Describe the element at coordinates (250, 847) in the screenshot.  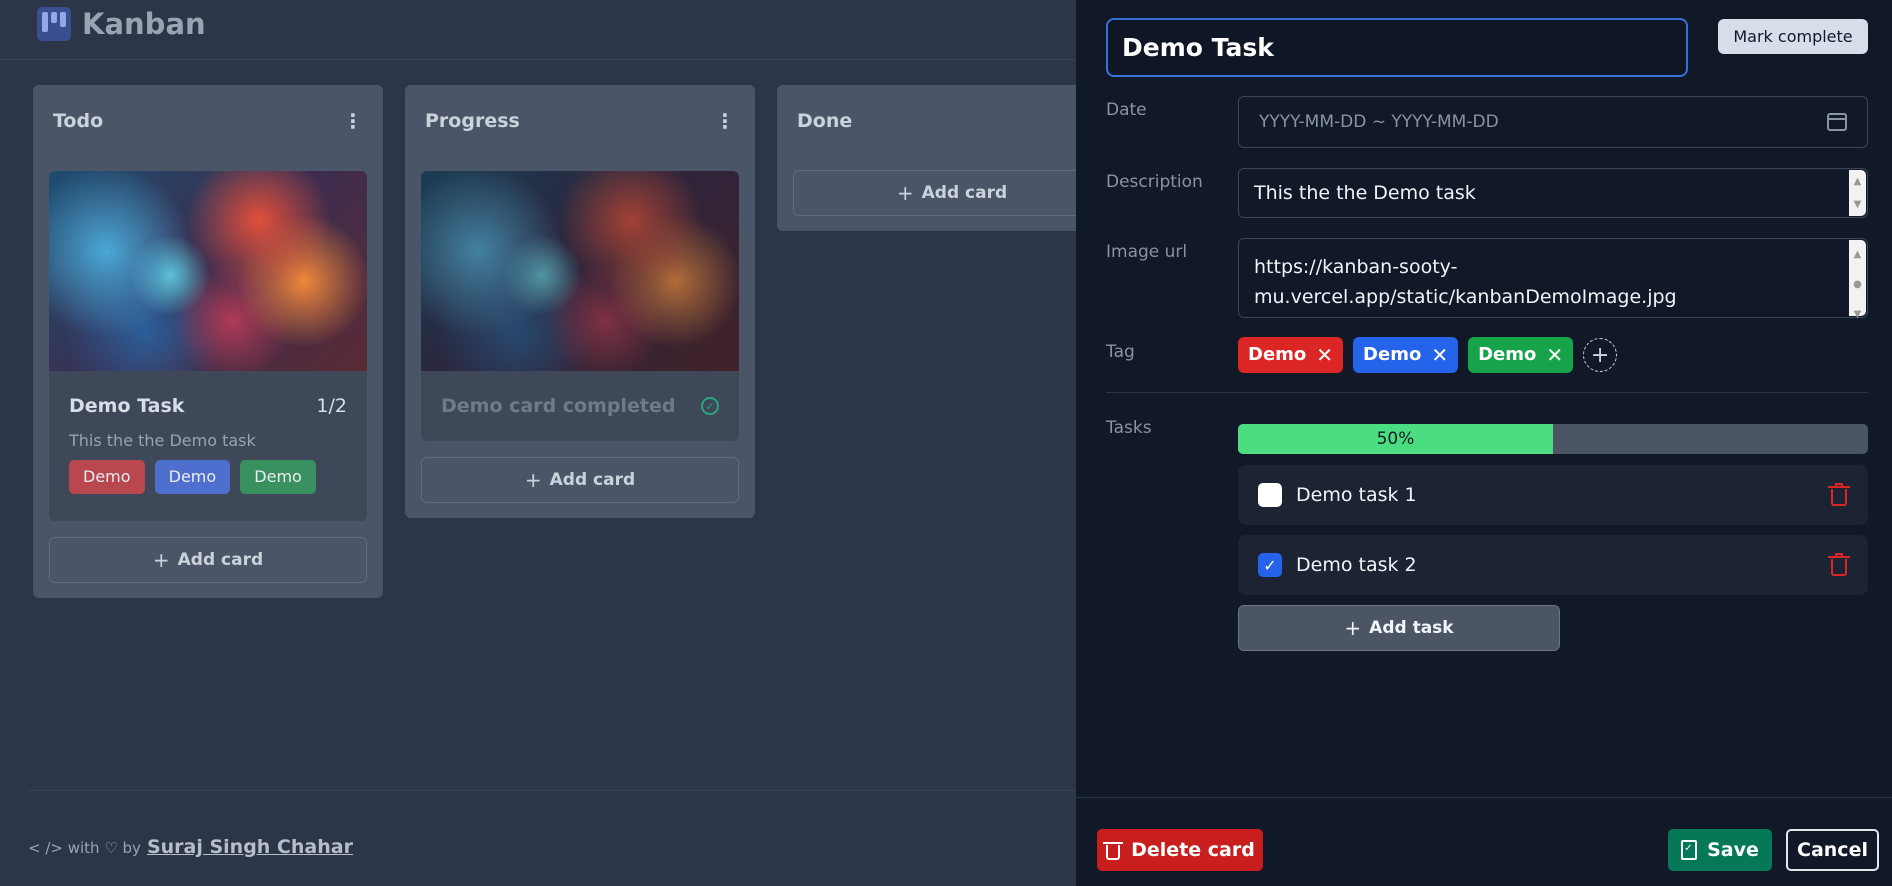
I see `author-link: Suraj Singh Chahar` at that location.